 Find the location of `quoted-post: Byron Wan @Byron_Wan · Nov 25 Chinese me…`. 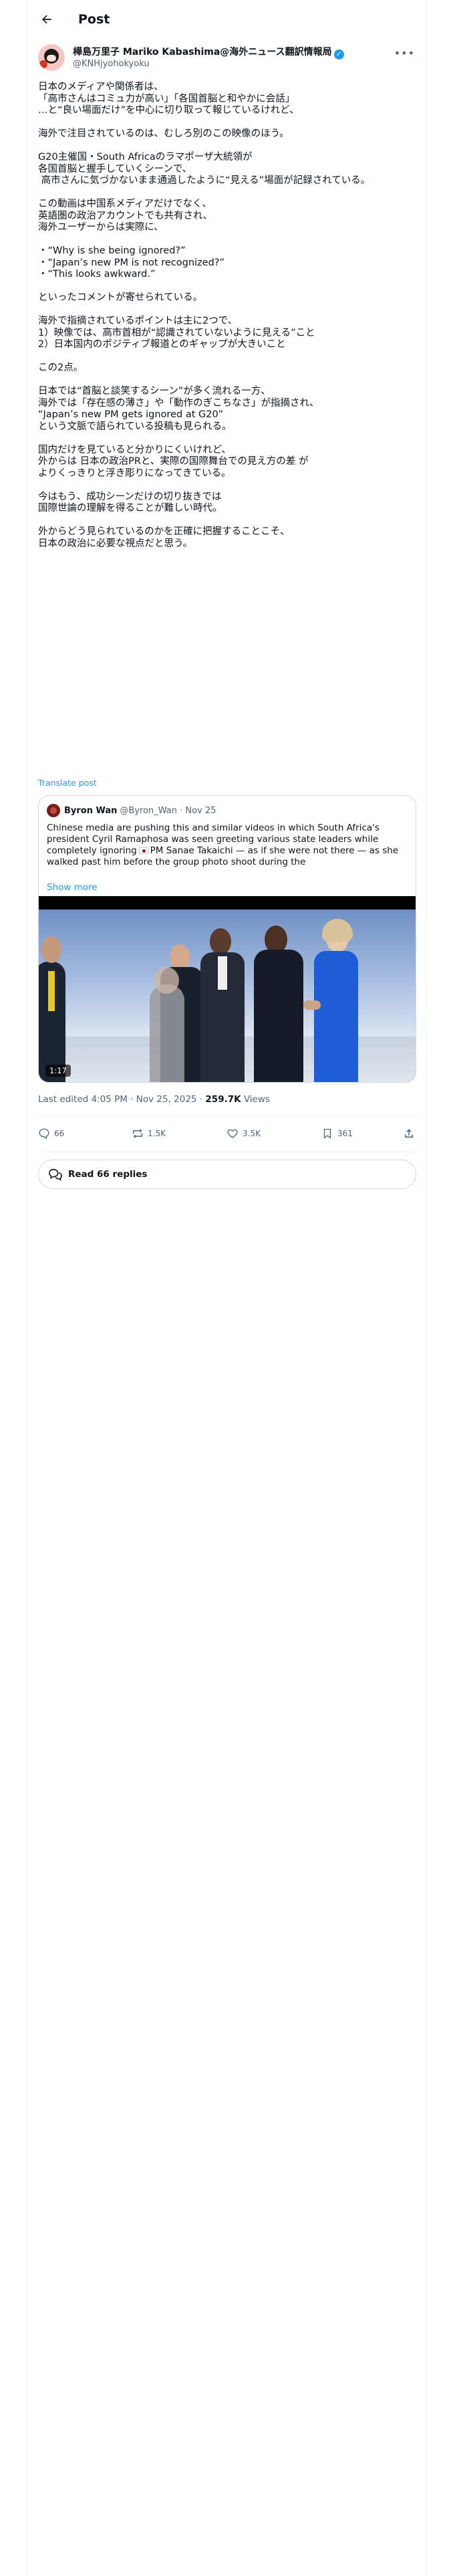

quoted-post: Byron Wan @Byron_Wan · Nov 25 Chinese me… is located at coordinates (227, 939).